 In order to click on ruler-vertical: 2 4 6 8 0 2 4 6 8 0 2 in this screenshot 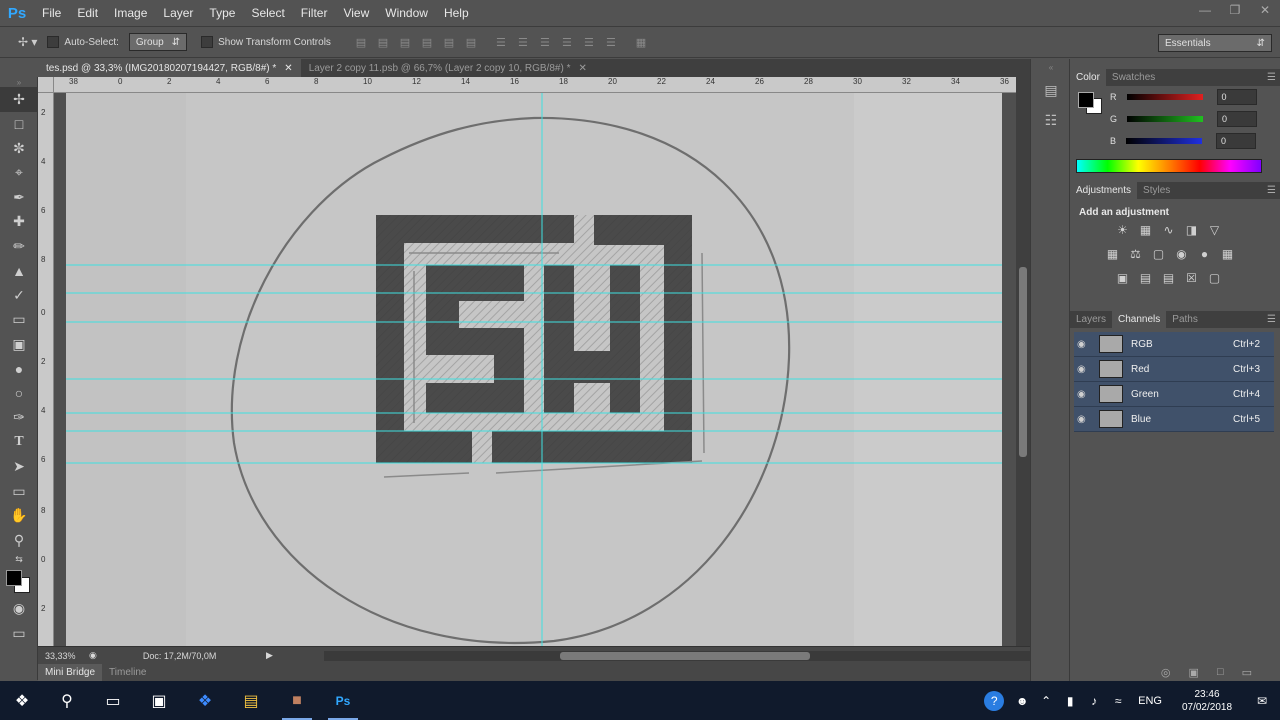, I will do `click(46, 369)`.